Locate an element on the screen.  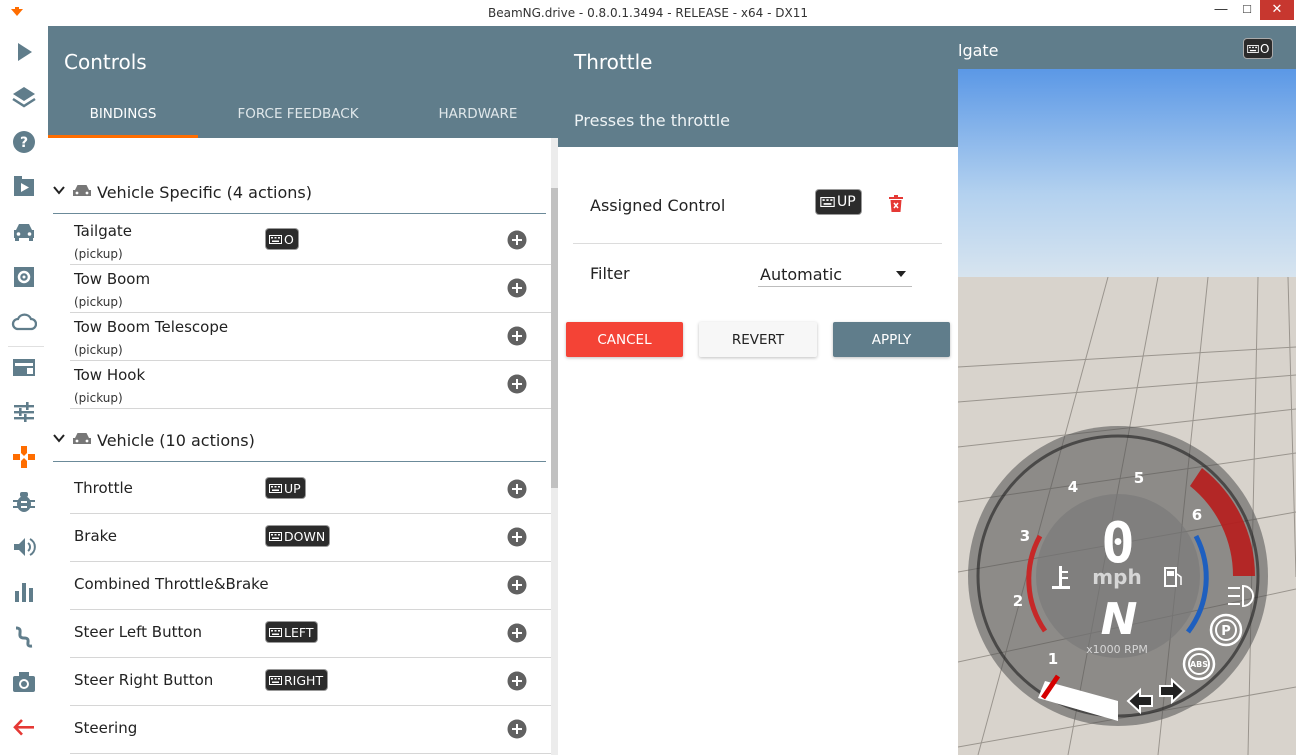
list-item: Combined Throttle&Brake is located at coordinates (310, 585).